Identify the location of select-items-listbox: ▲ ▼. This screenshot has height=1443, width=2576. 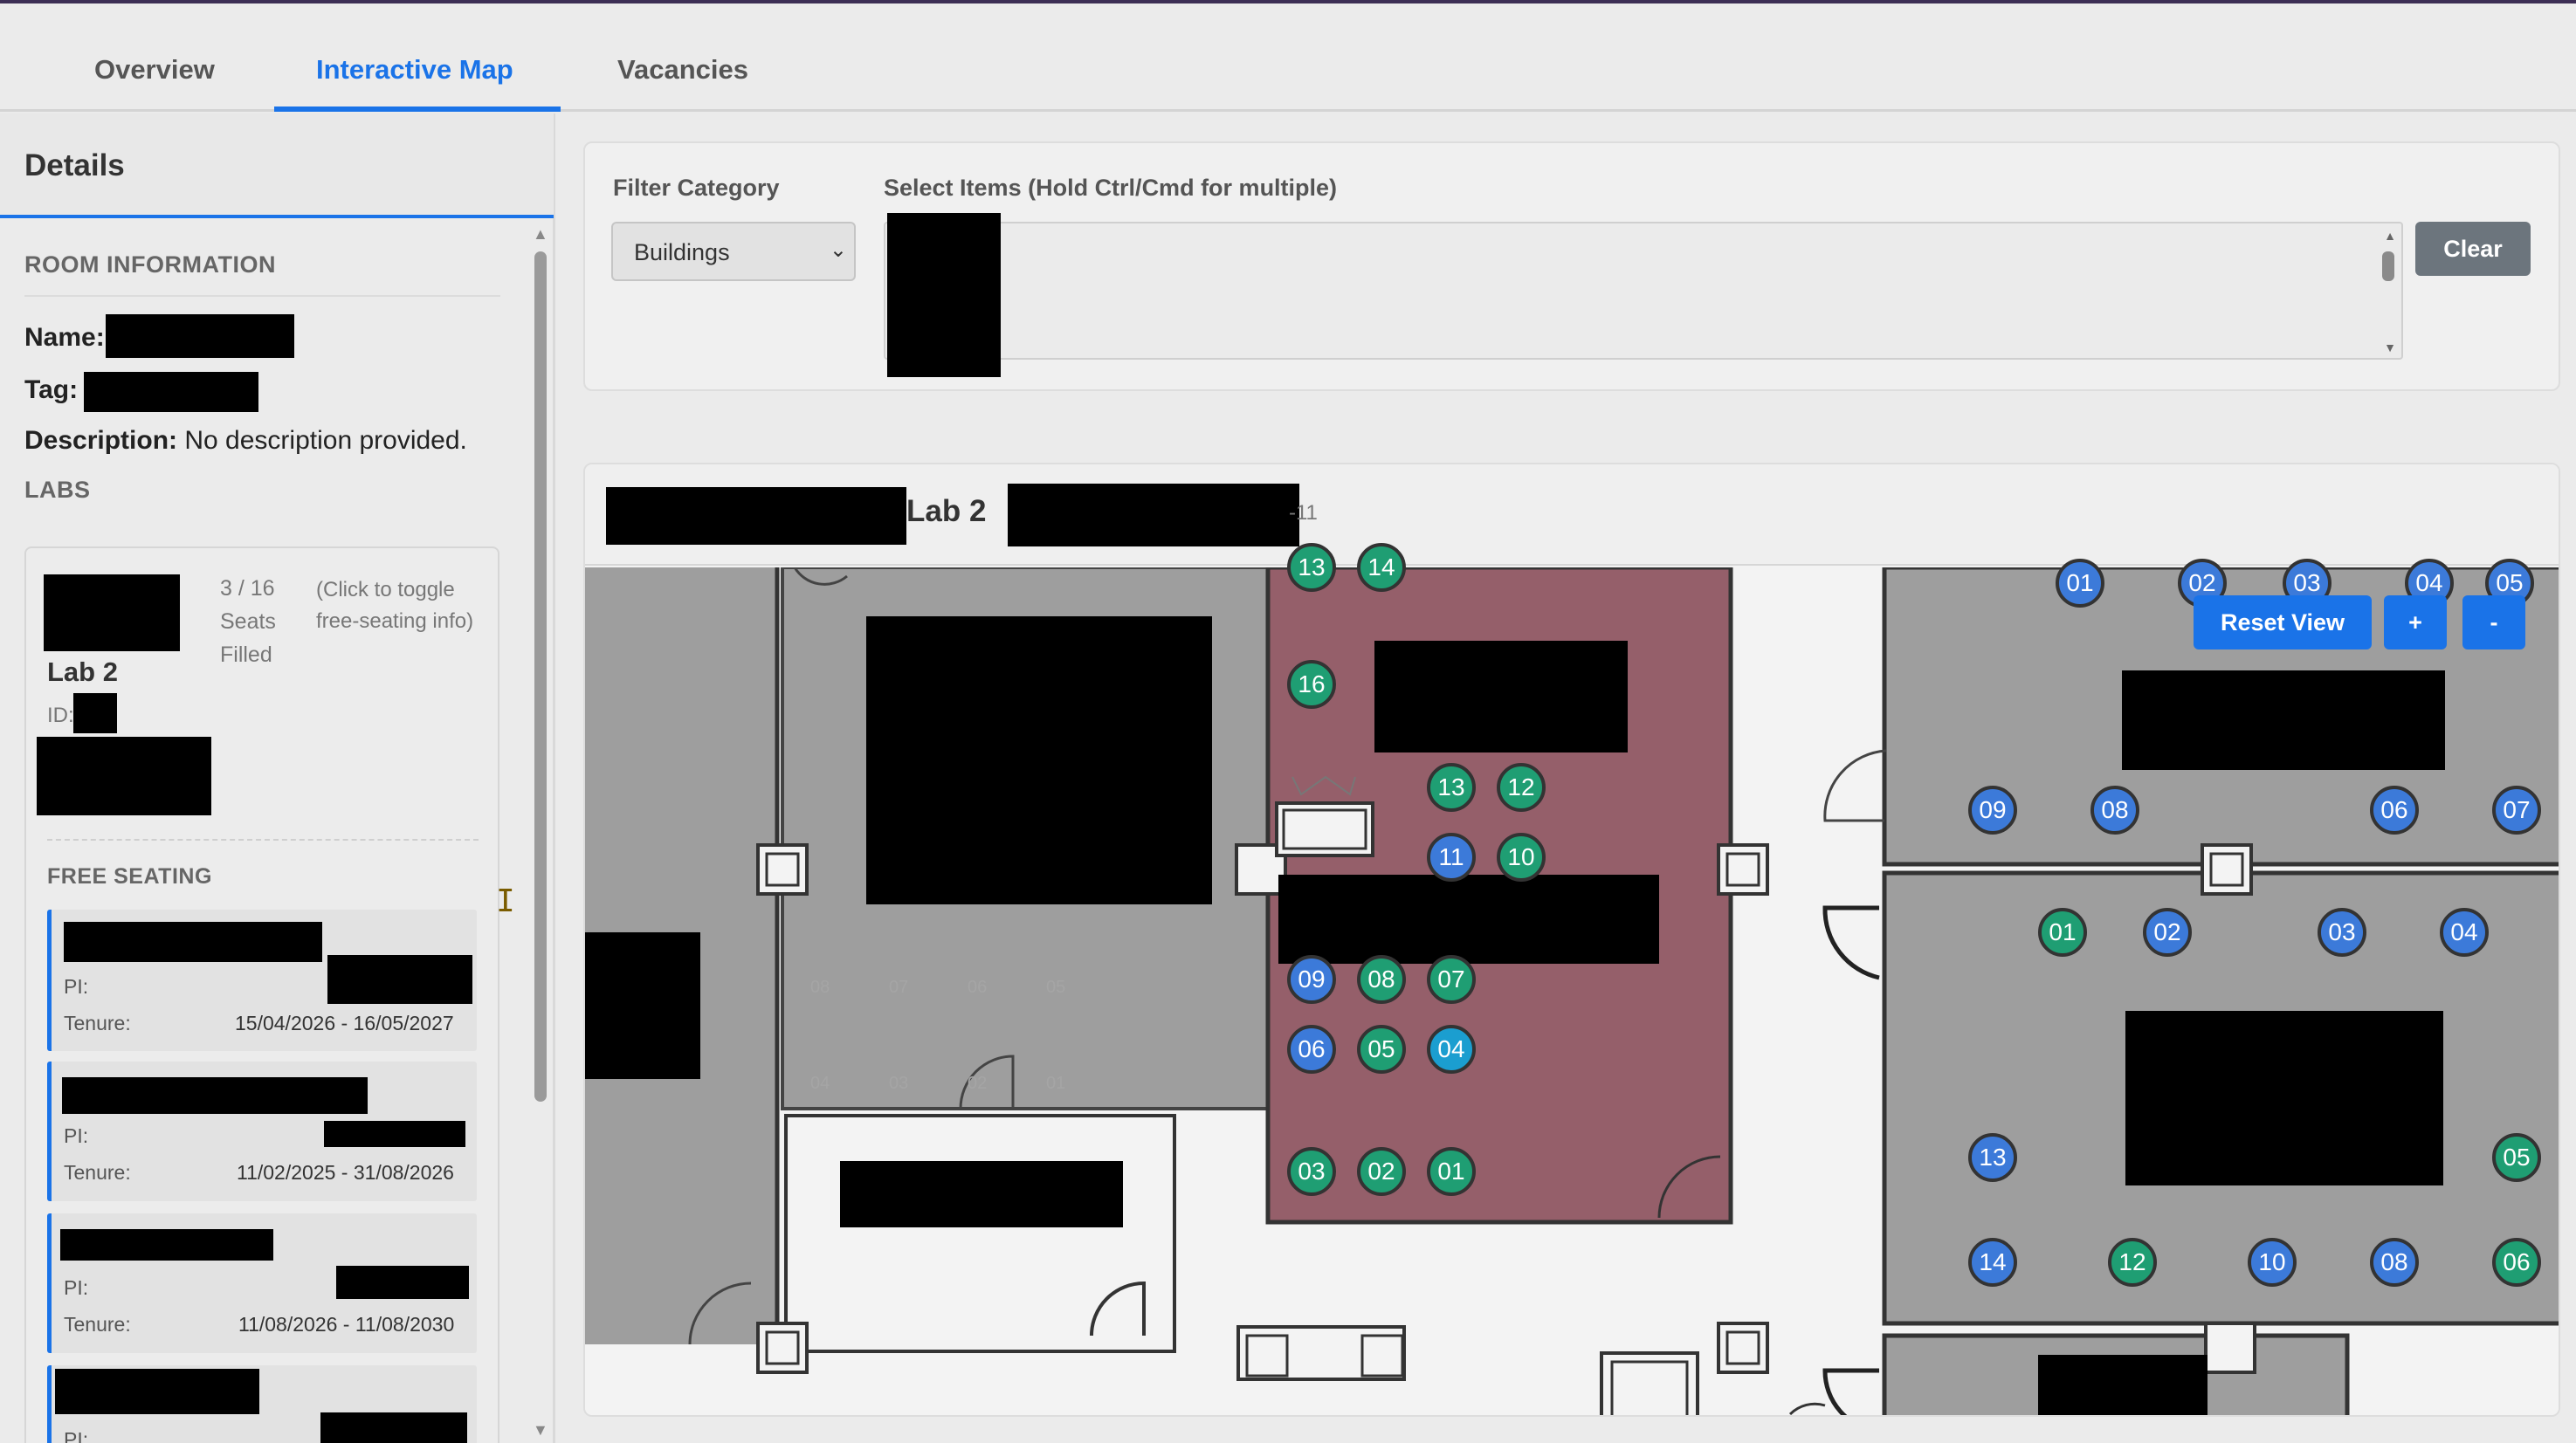
(1643, 295).